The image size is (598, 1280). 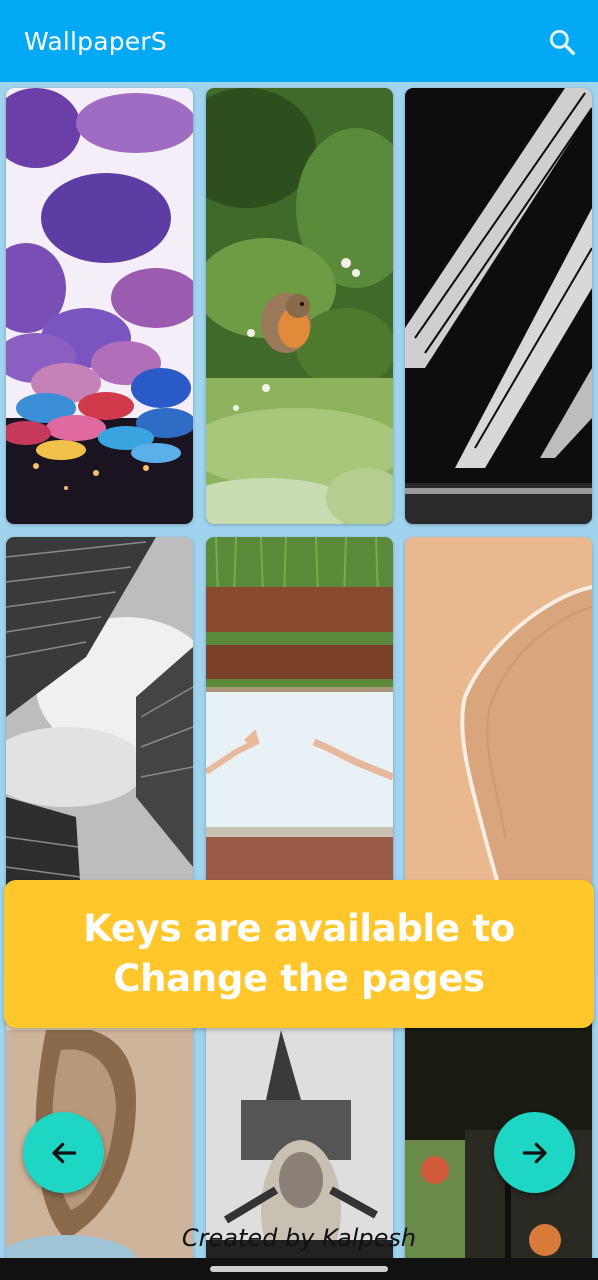 What do you see at coordinates (95, 41) in the screenshot?
I see `app-title: WallpaperS` at bounding box center [95, 41].